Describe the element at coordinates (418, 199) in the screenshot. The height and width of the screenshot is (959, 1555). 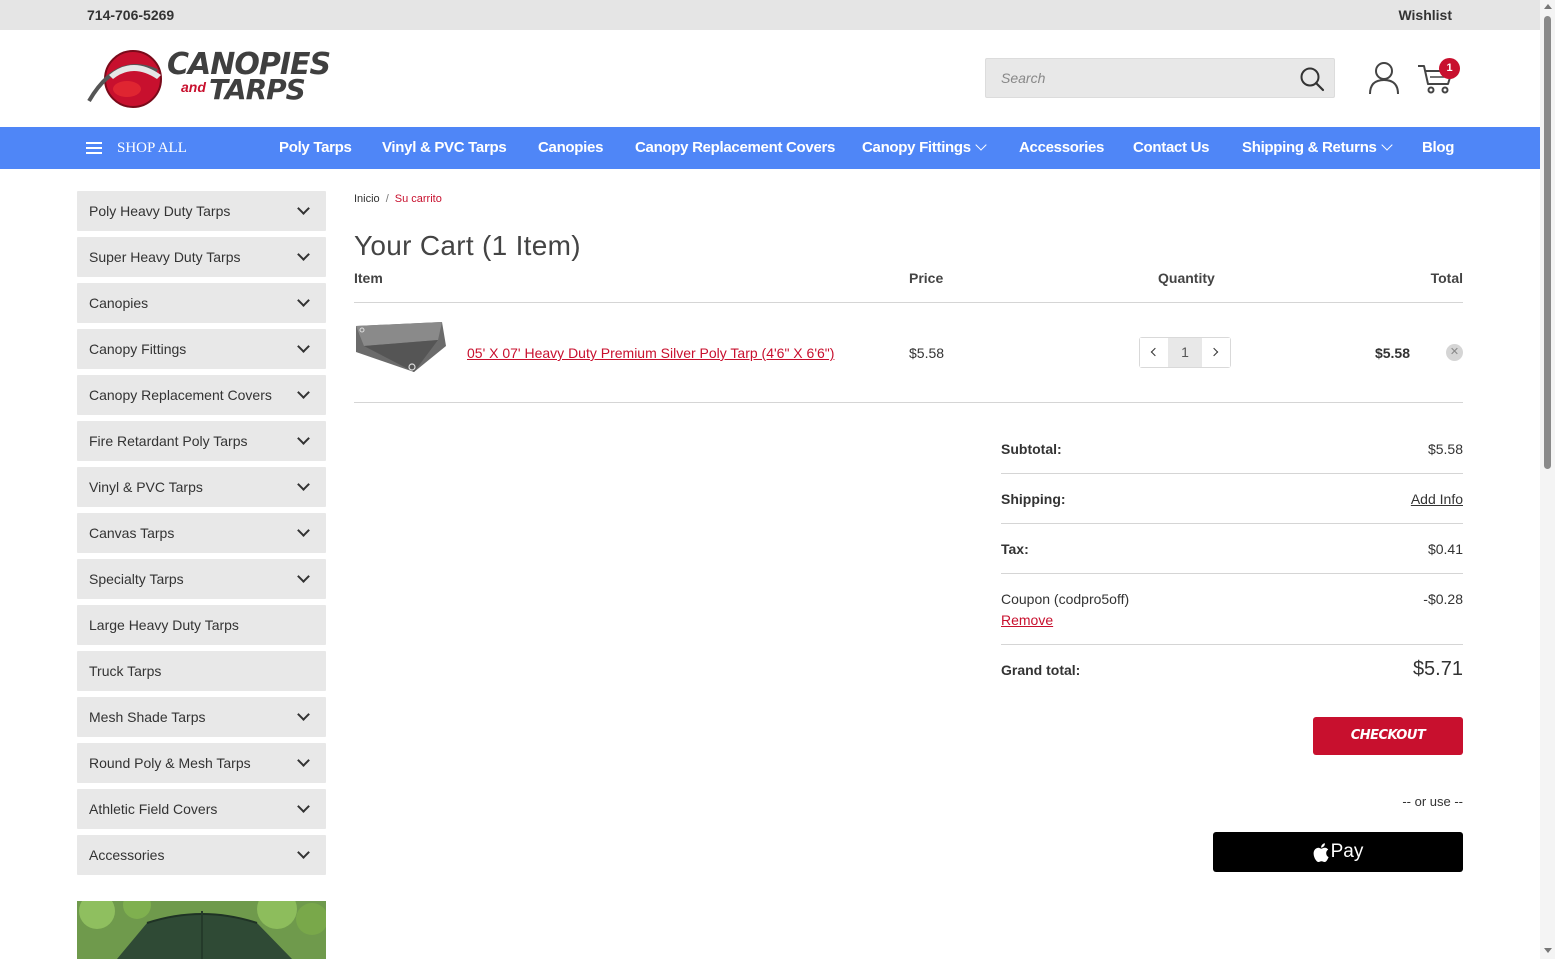
I see `breadcrumb-current: Su carrito` at that location.